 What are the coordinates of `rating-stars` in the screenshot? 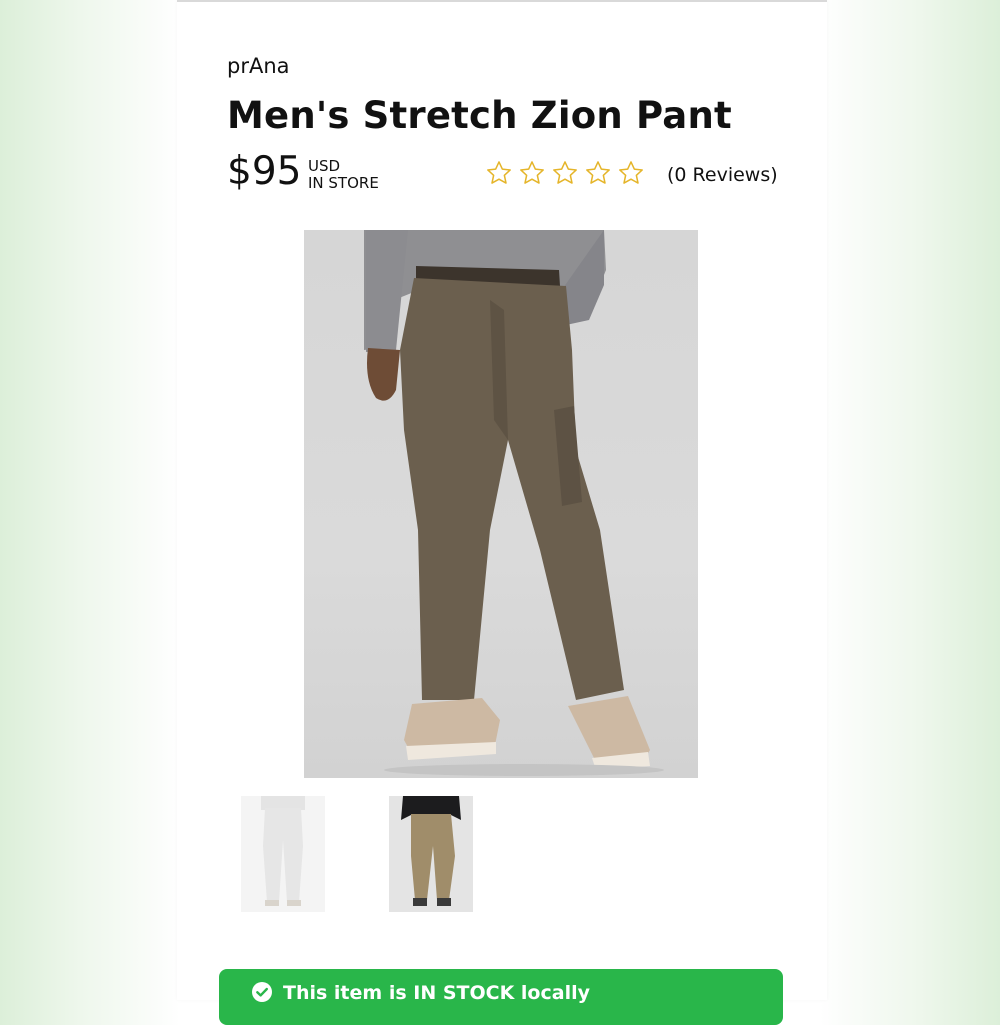 It's located at (565, 173).